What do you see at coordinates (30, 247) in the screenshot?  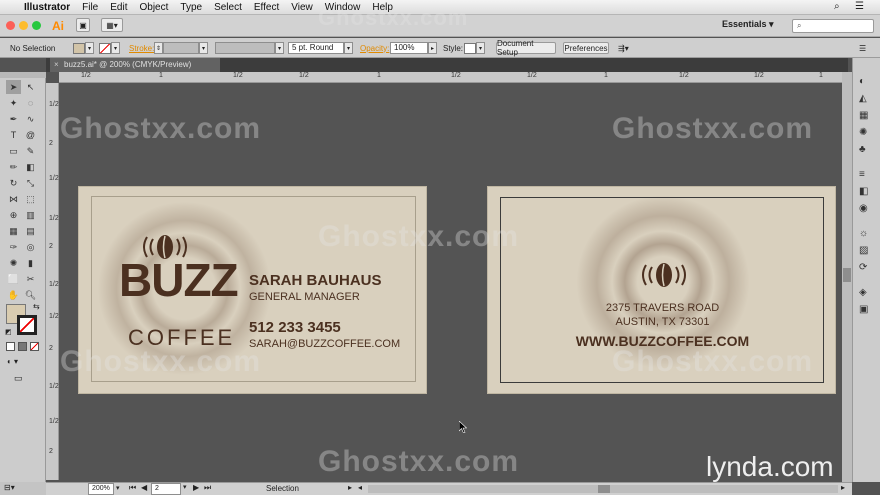 I see `blend-tool-icon: ◎` at bounding box center [30, 247].